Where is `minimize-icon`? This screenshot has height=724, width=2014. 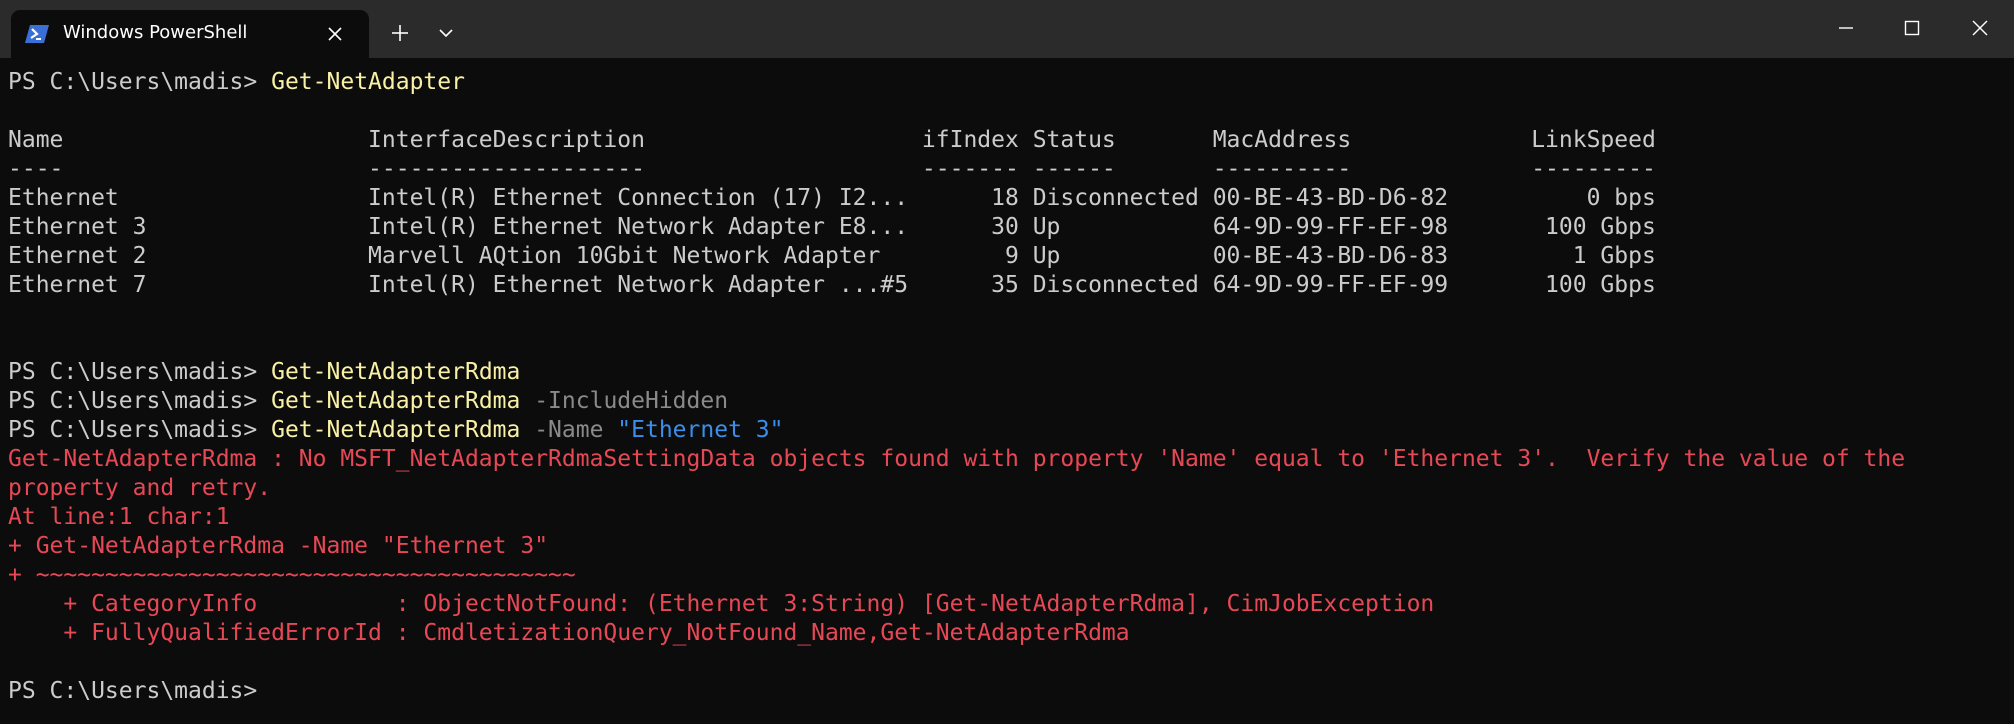 minimize-icon is located at coordinates (1846, 28).